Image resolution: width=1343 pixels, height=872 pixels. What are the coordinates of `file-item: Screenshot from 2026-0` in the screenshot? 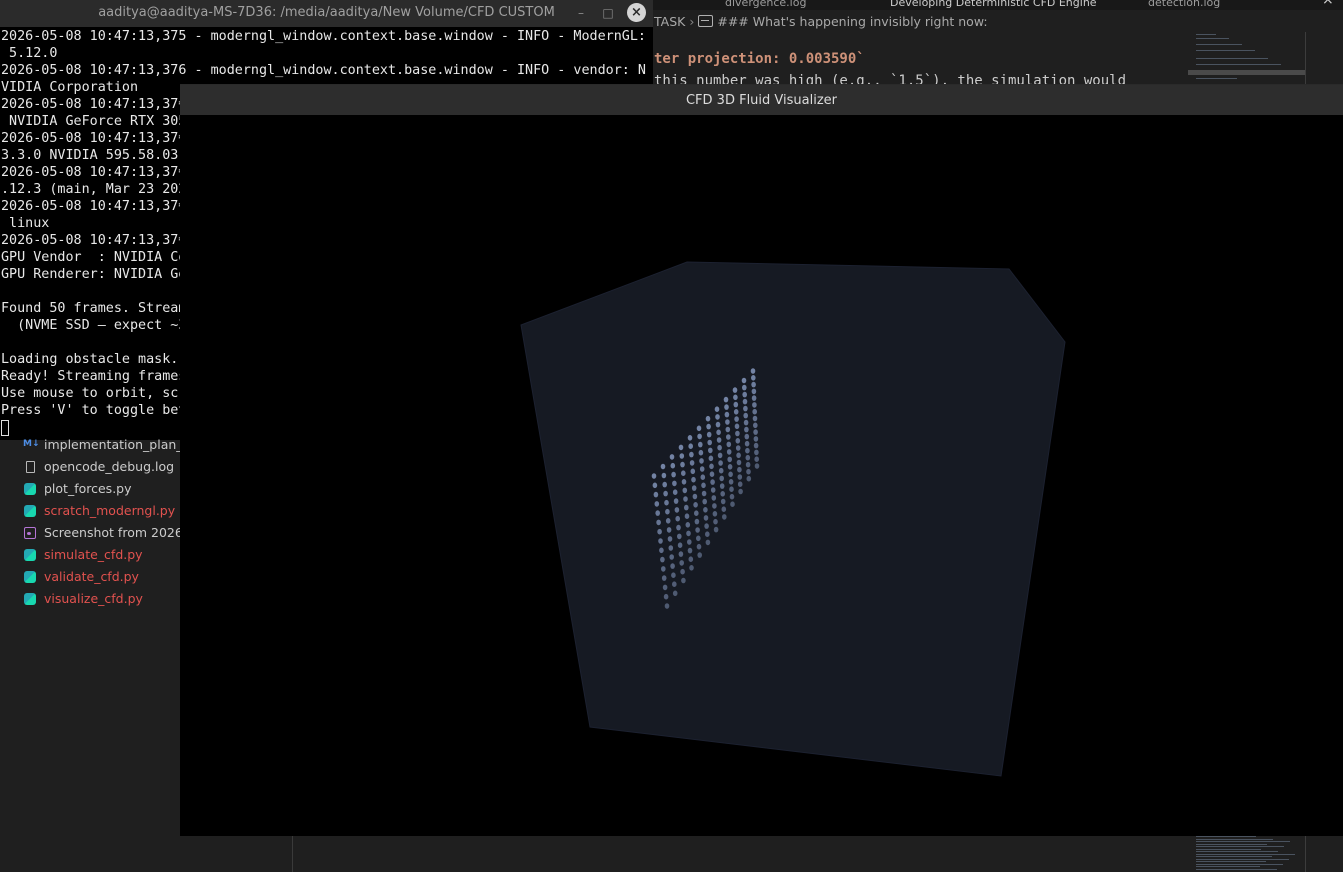 It's located at (107, 533).